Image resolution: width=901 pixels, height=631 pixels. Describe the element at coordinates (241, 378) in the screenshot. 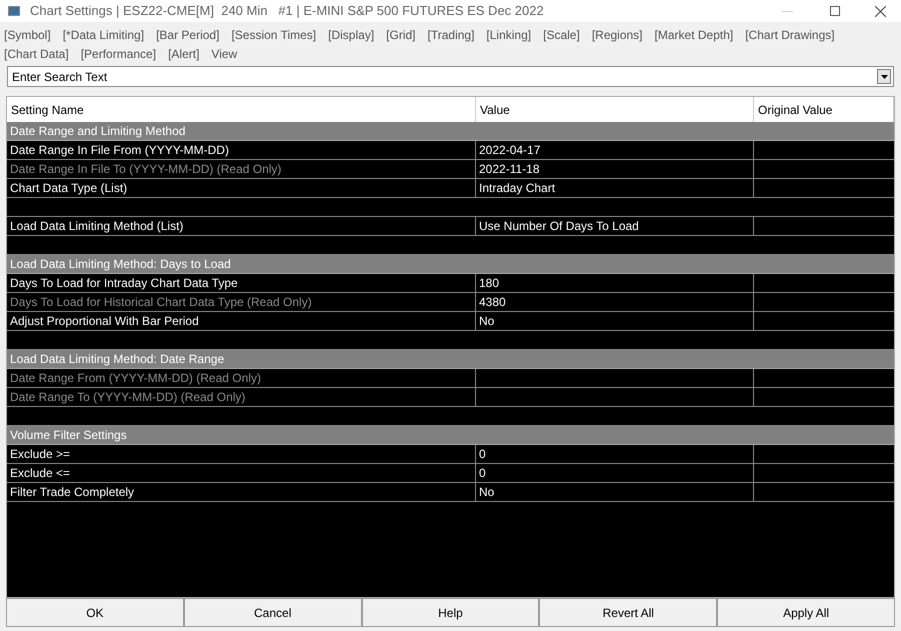

I see `setting-name: Date Range From (YYYY-MM-DD) (Read Only)` at that location.